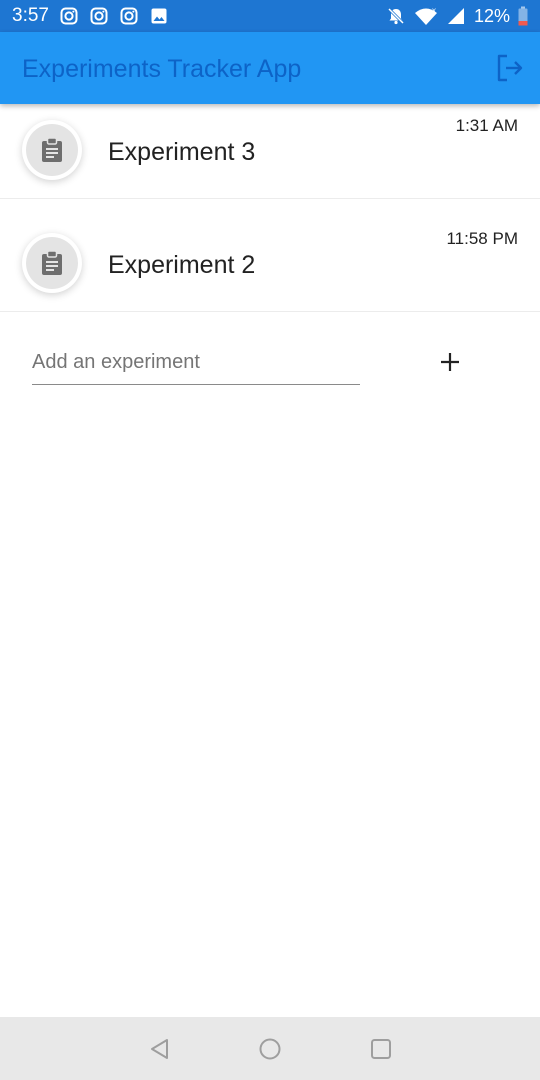  Describe the element at coordinates (450, 362) in the screenshot. I see `plus-icon` at that location.